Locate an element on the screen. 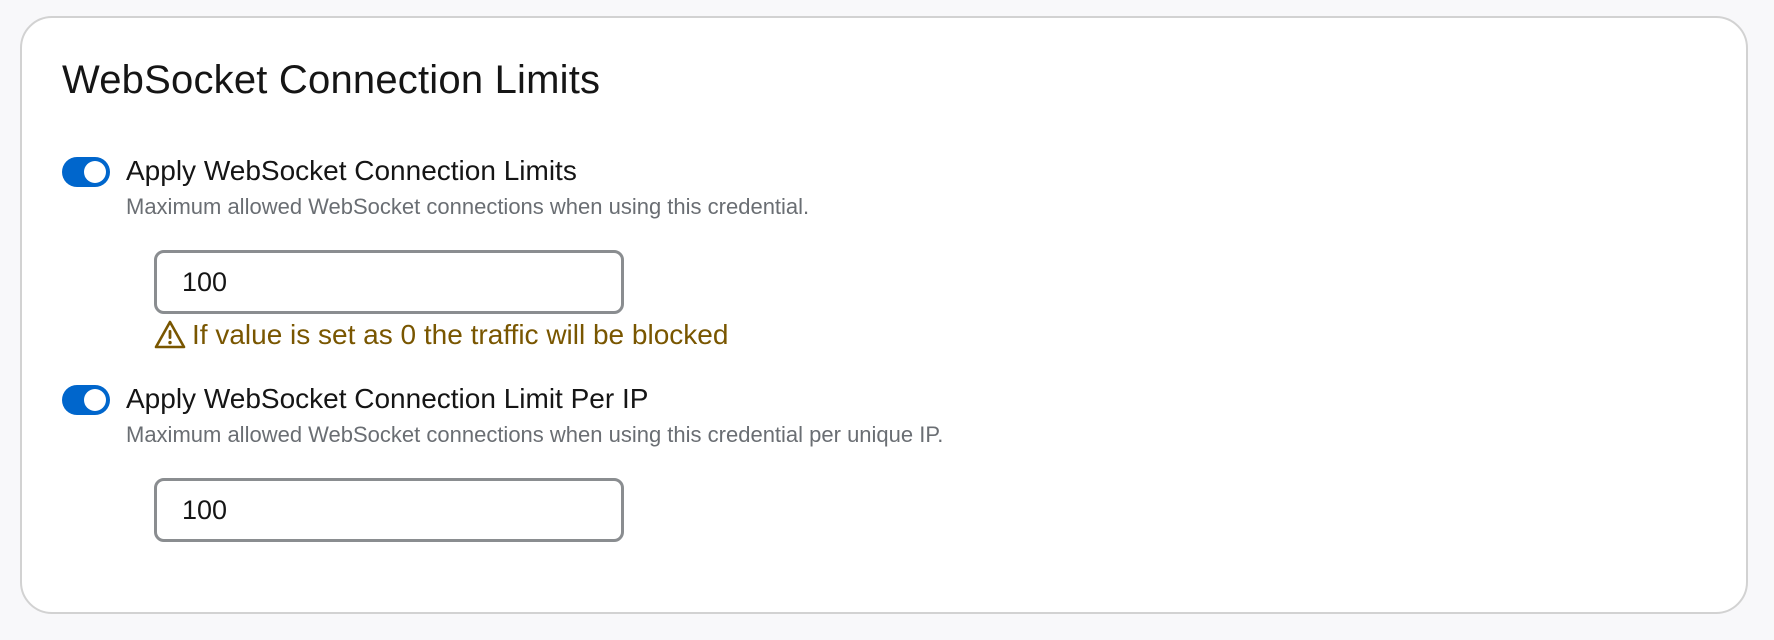 This screenshot has height=640, width=1774. connection-limit-per-ip-input is located at coordinates (389, 510).